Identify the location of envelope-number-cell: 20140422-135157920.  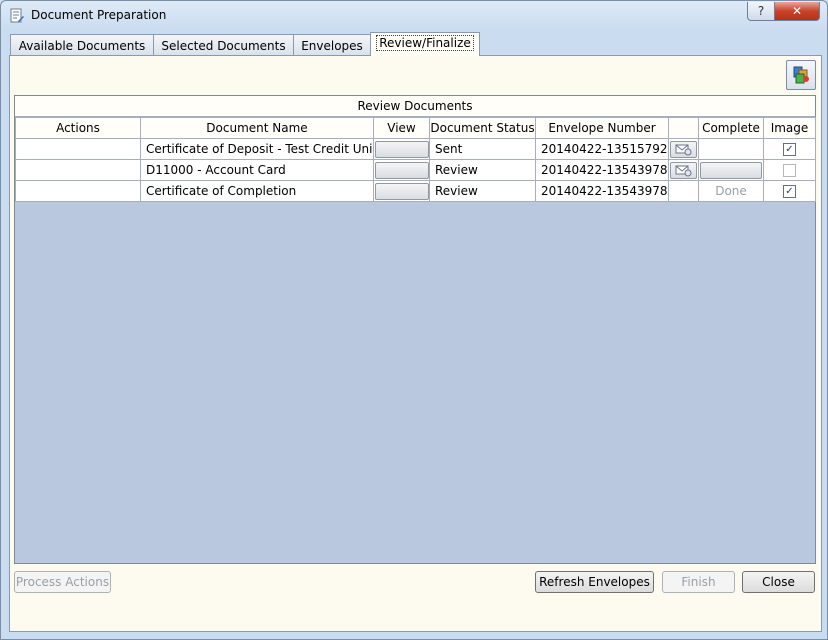
(602, 149).